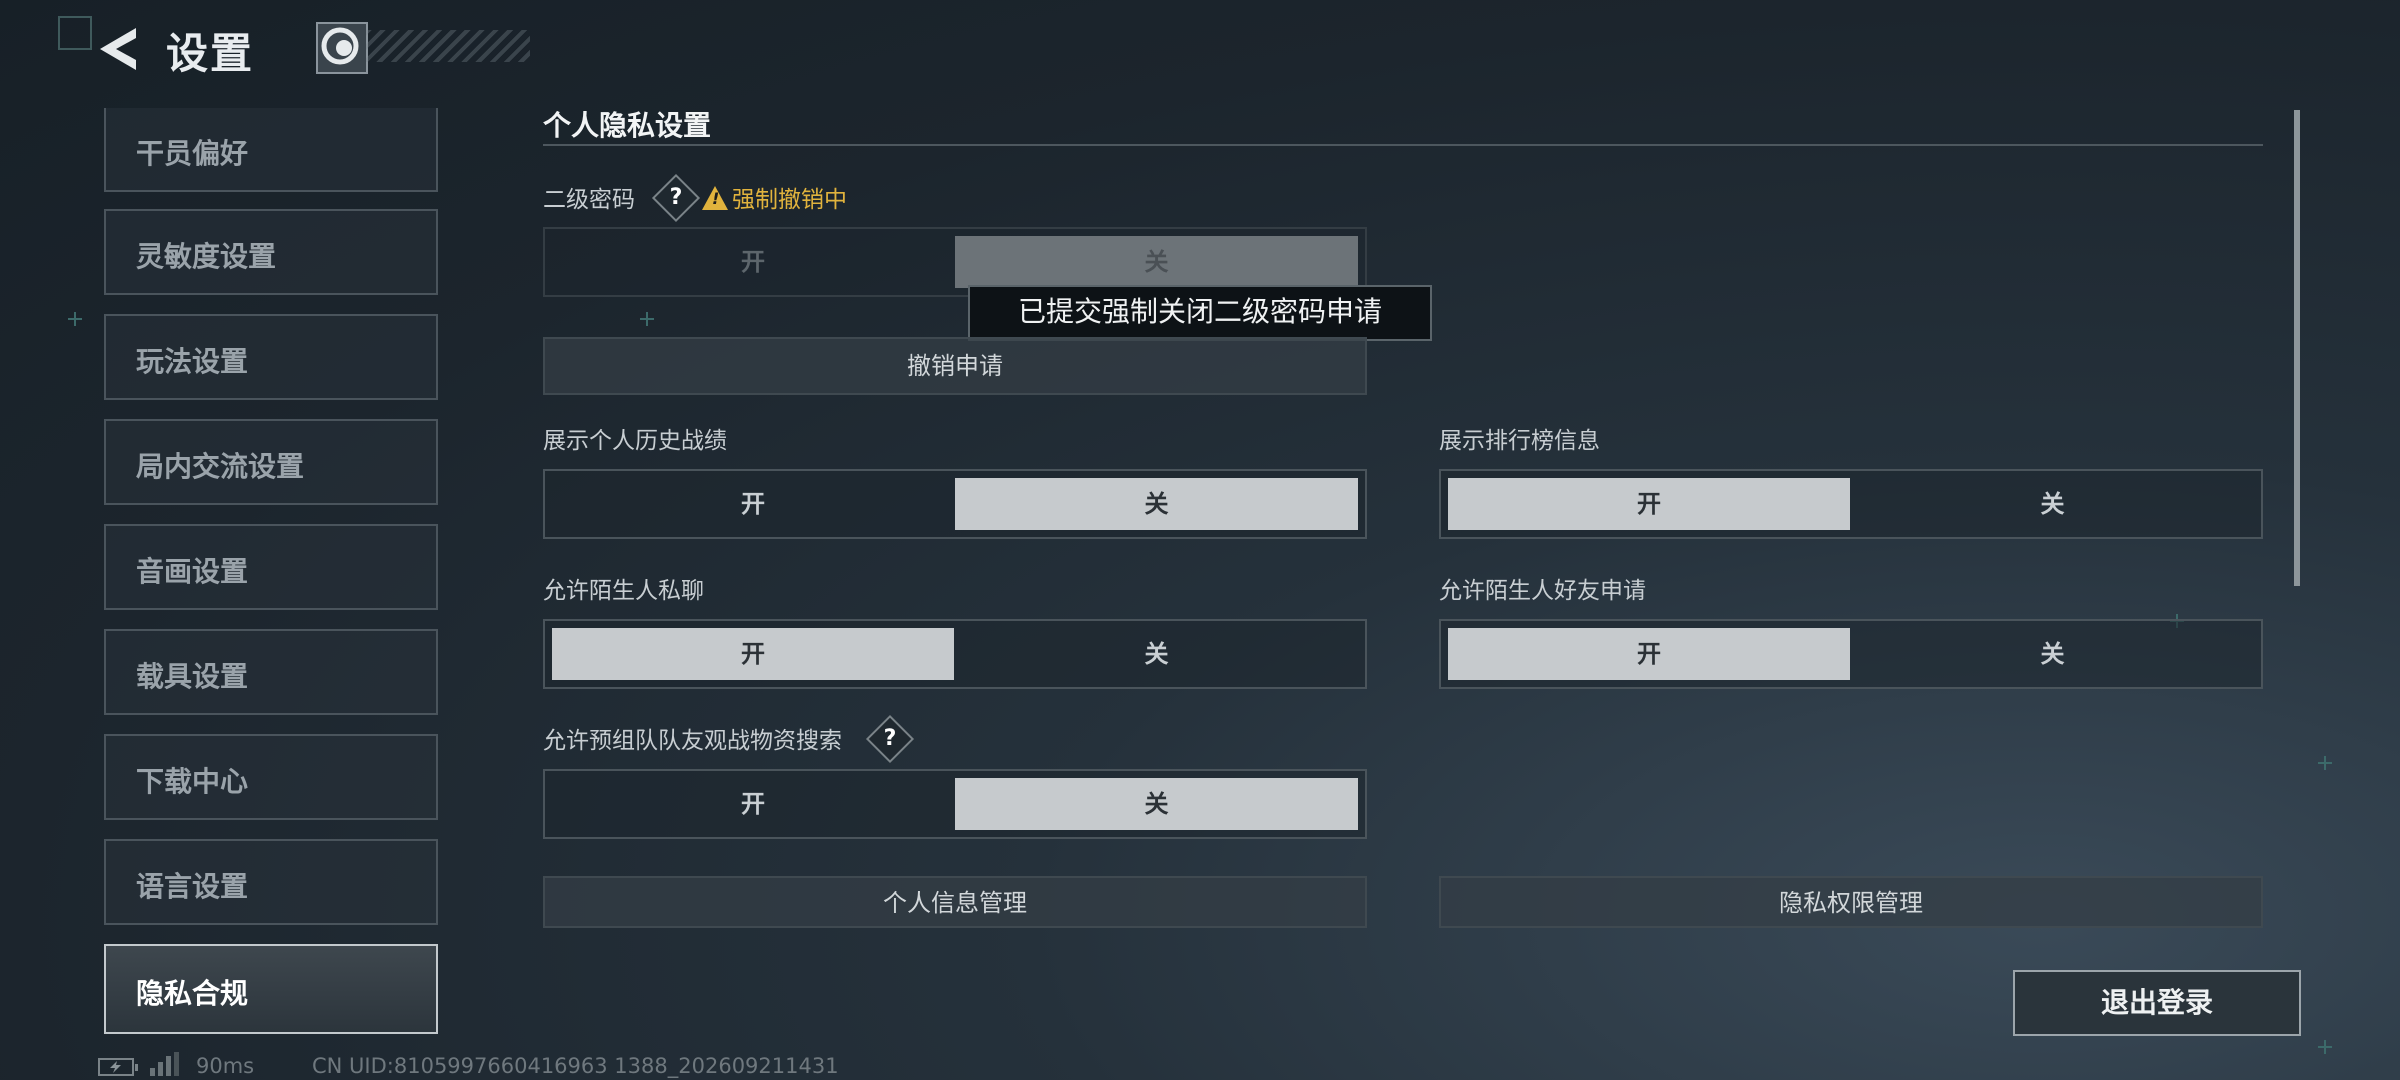  I want to click on warning-icon, so click(715, 198).